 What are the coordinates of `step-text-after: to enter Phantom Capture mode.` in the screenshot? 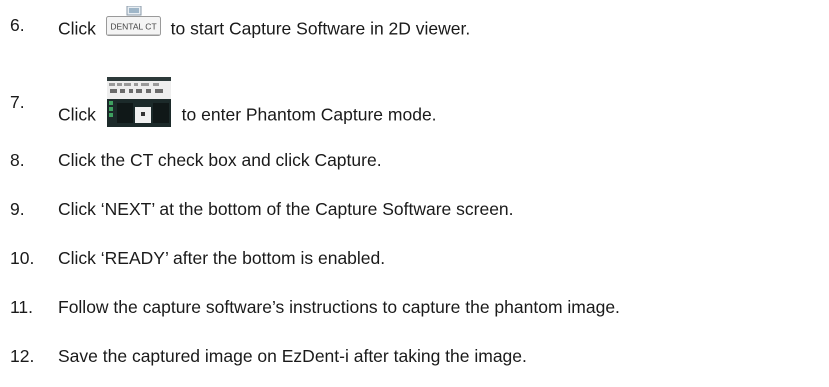 It's located at (309, 114).